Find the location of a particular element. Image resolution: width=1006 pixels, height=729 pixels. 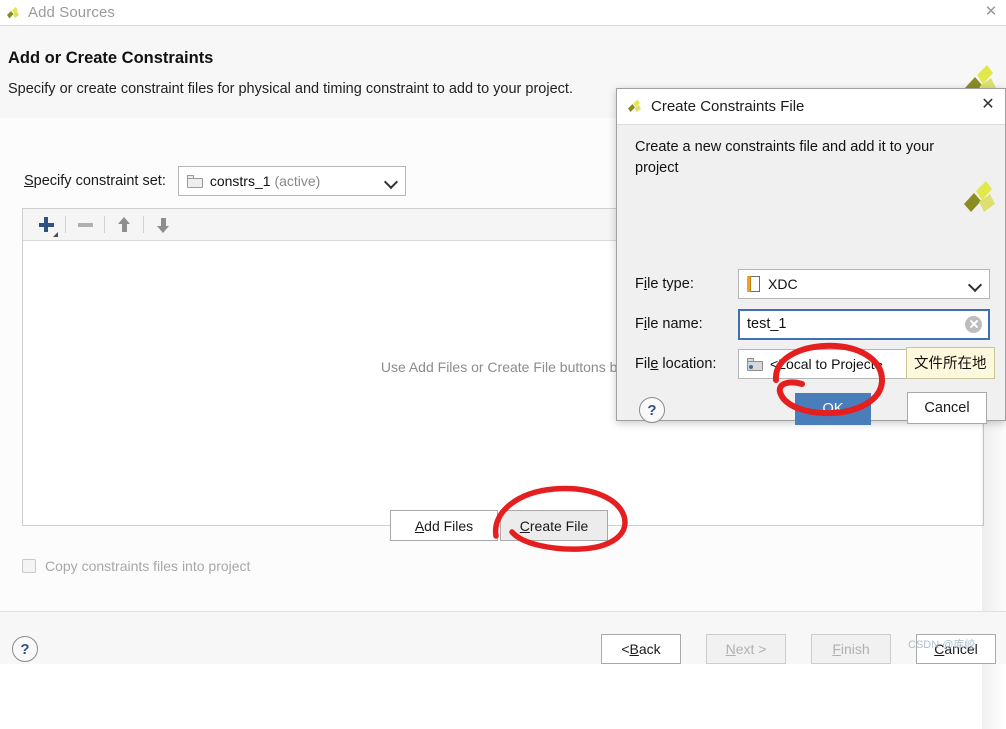

file-location-label-rest: location: is located at coordinates (687, 364).